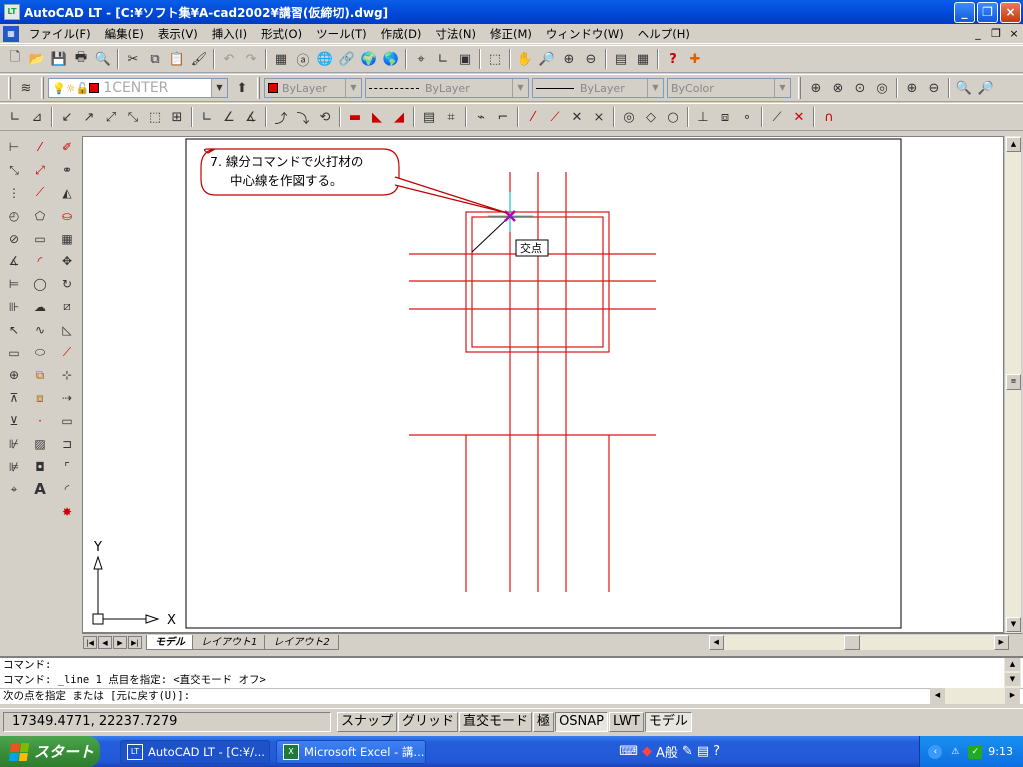  What do you see at coordinates (281, 34) in the screenshot?
I see `menu-format: 形式(O)` at bounding box center [281, 34].